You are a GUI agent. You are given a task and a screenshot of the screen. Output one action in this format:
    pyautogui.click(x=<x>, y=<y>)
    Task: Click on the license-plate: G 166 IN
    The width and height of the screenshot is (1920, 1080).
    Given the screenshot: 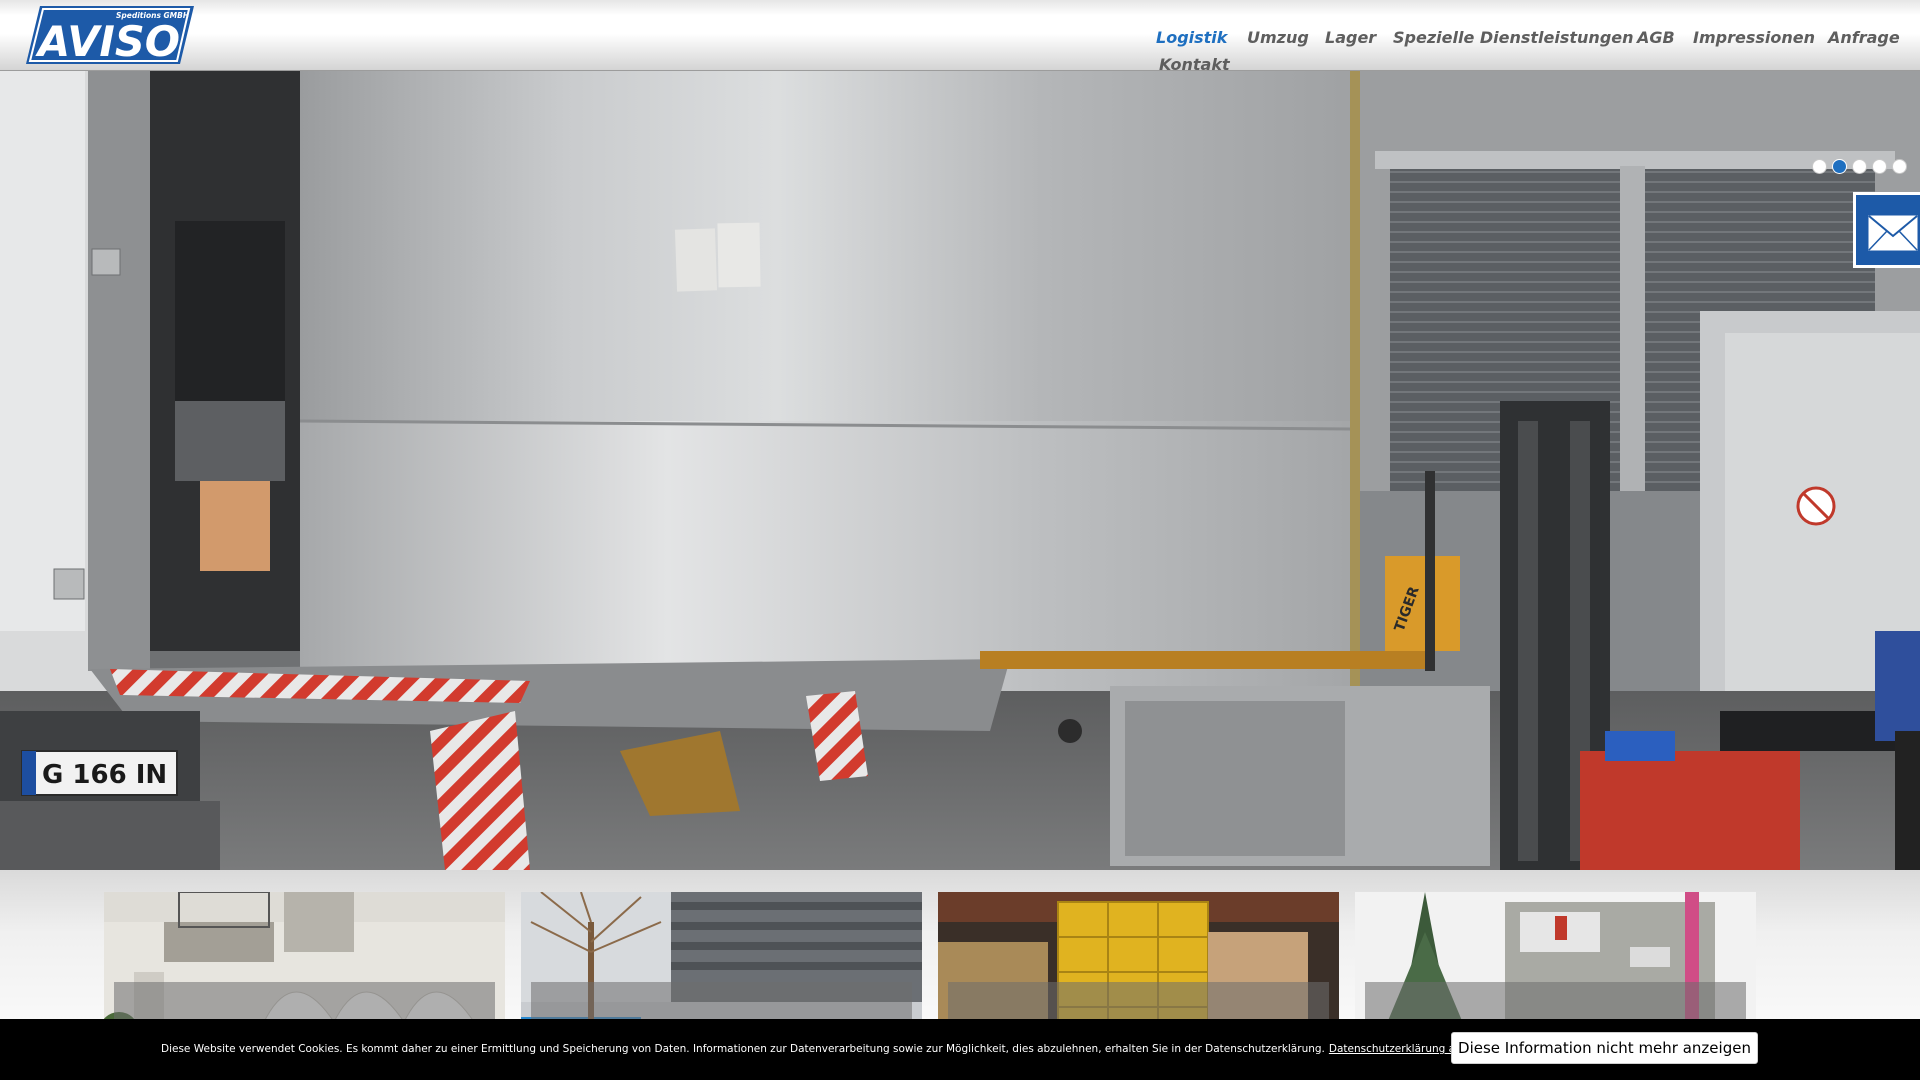 What is the action you would take?
    pyautogui.click(x=104, y=775)
    